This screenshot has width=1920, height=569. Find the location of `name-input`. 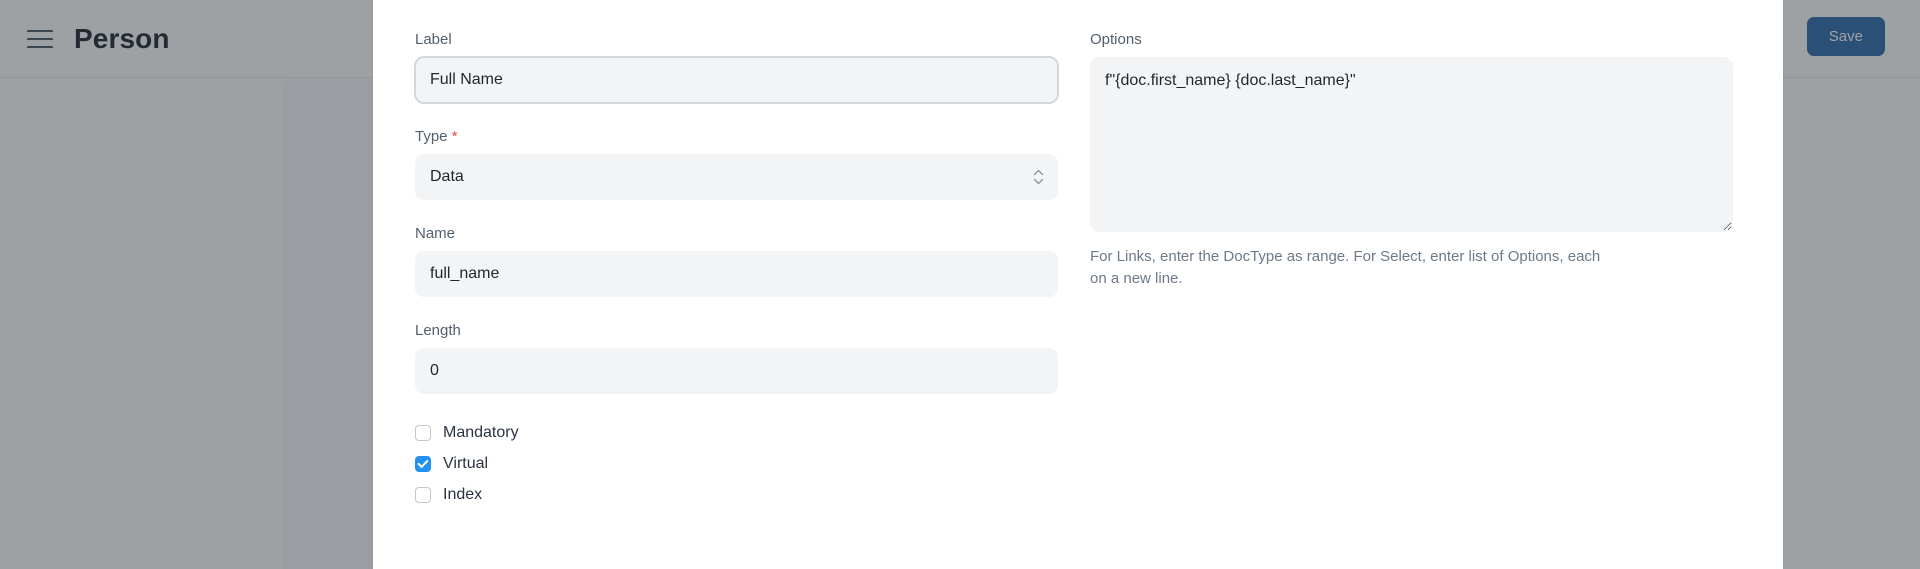

name-input is located at coordinates (736, 274).